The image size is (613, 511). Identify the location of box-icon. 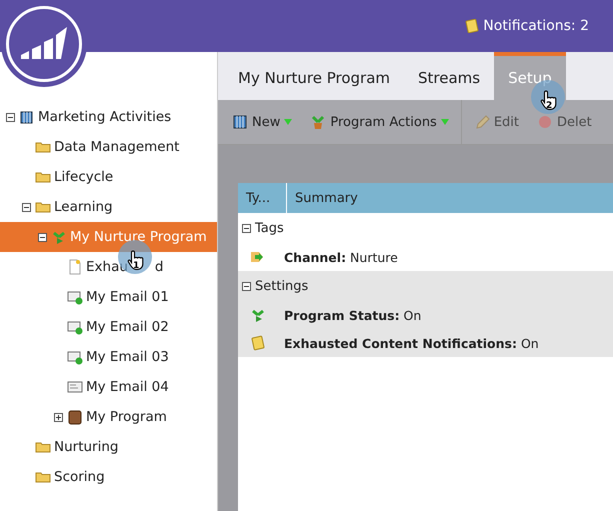
(75, 417).